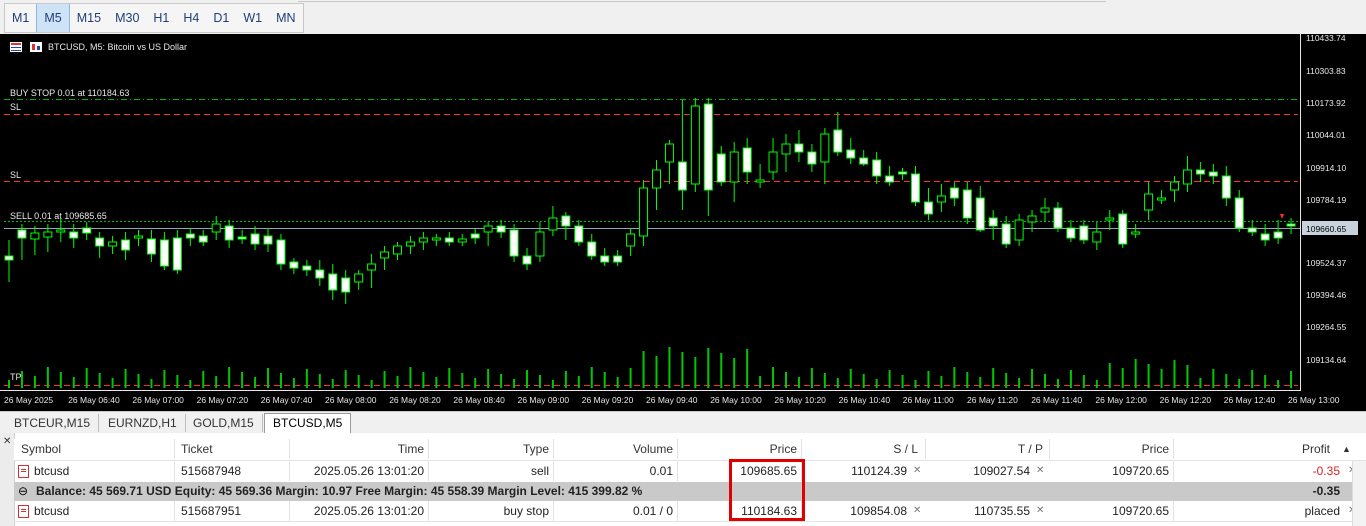 Image resolution: width=1366 pixels, height=526 pixels. I want to click on timeframe-mn-button: MN, so click(285, 18).